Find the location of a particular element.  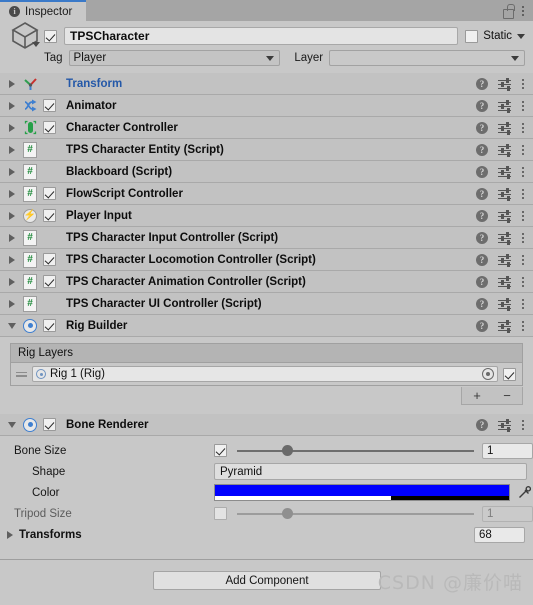

gameobject-enabled-checkbox is located at coordinates (50, 36).